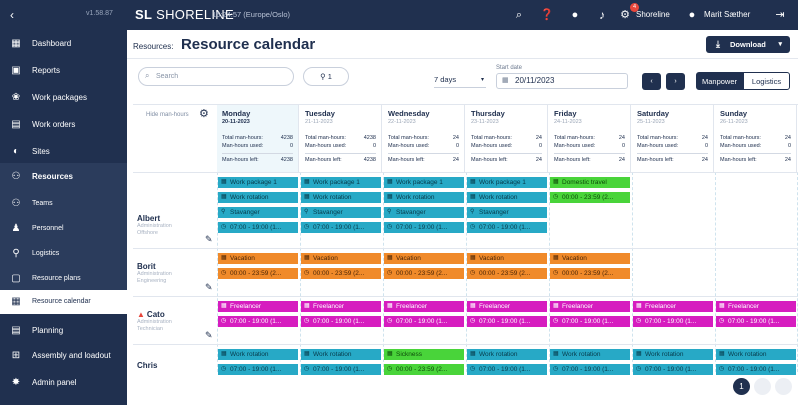  I want to click on sidebar-item-admin: ✸ Admin panel, so click(63, 383).